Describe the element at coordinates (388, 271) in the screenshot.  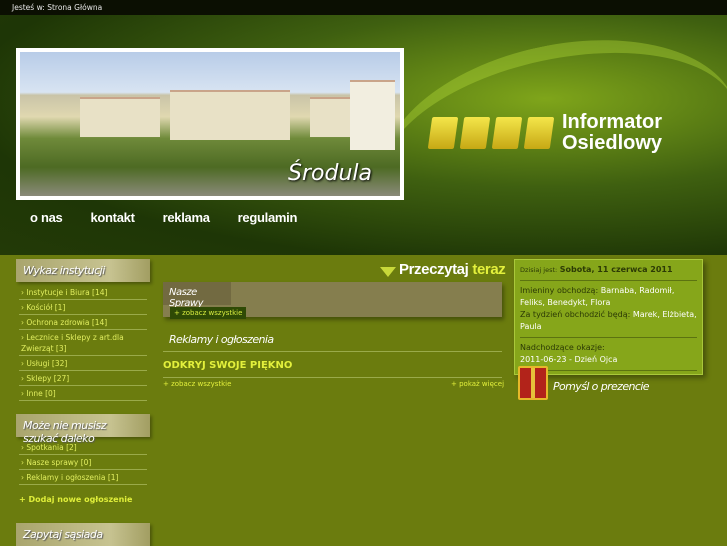
I see `arrow-down-icon` at that location.